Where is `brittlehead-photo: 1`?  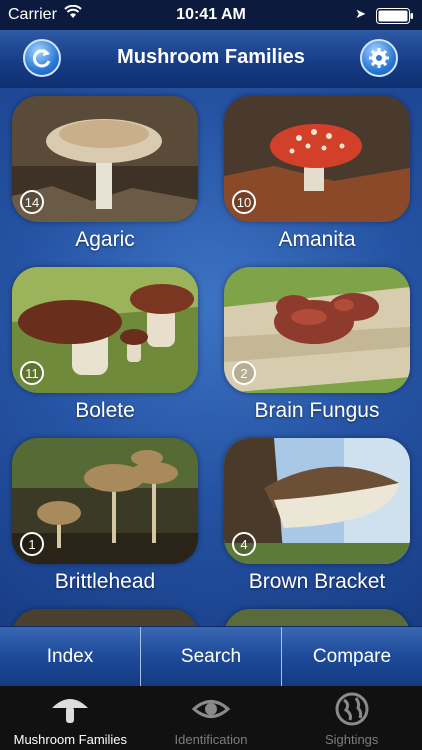
brittlehead-photo: 1 is located at coordinates (105, 501).